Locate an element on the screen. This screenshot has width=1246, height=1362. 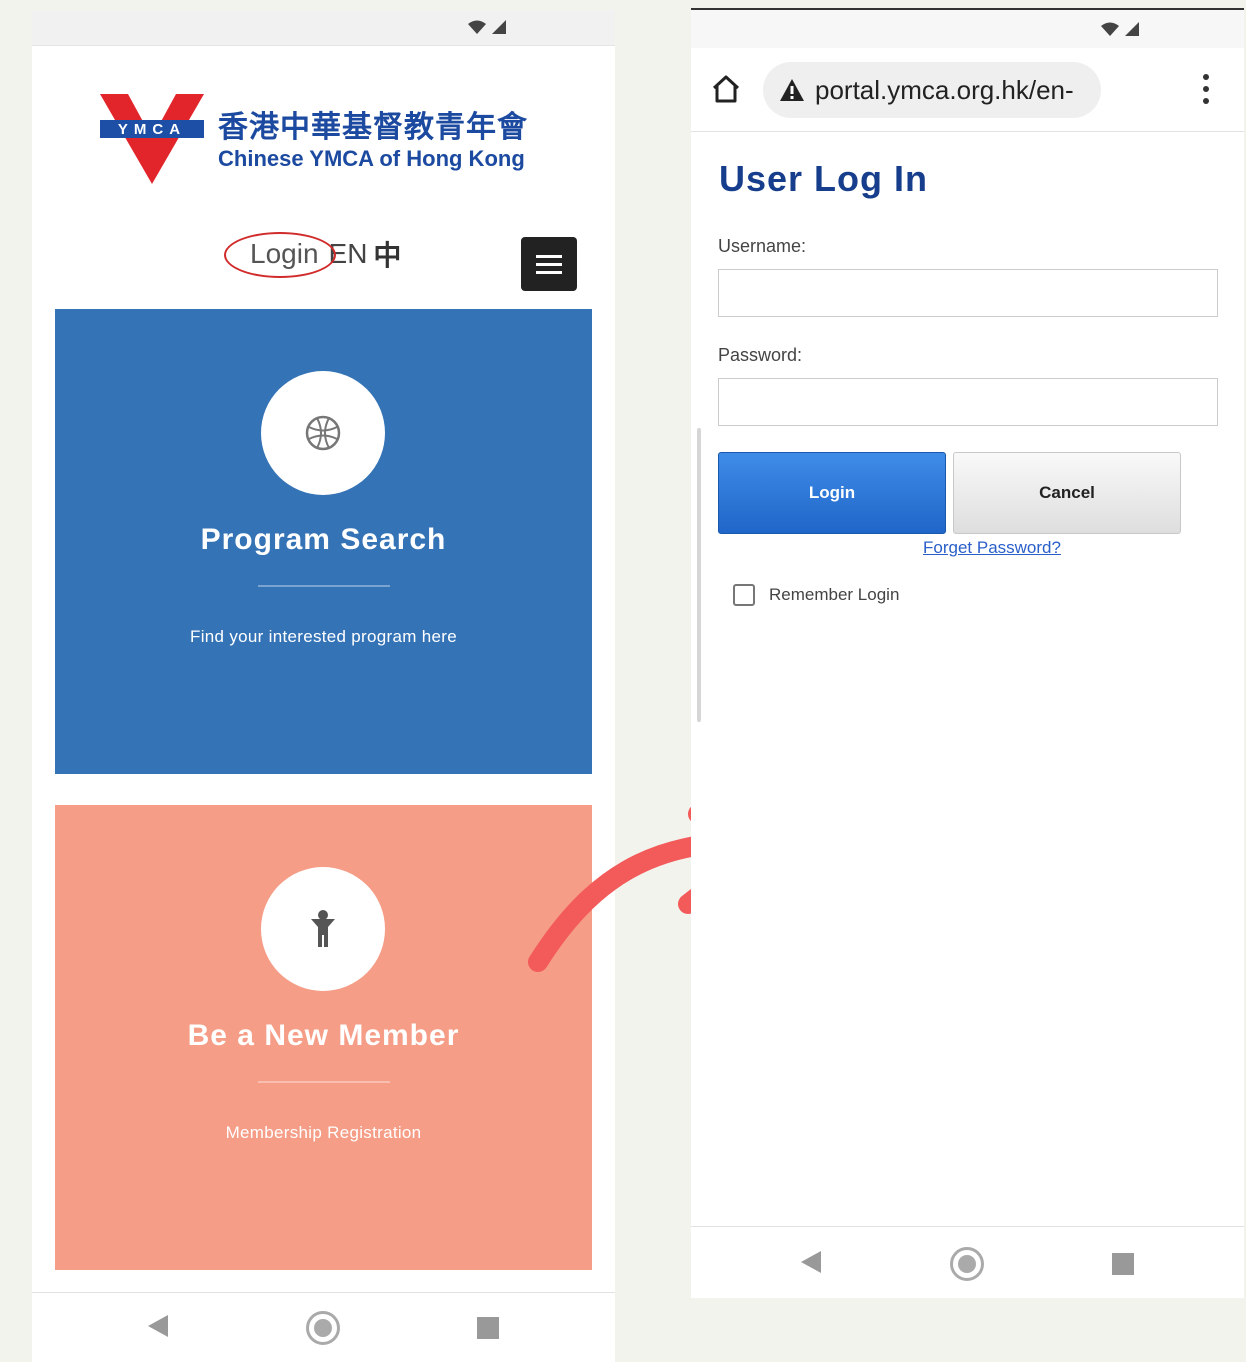
basketball-icon is located at coordinates (323, 433).